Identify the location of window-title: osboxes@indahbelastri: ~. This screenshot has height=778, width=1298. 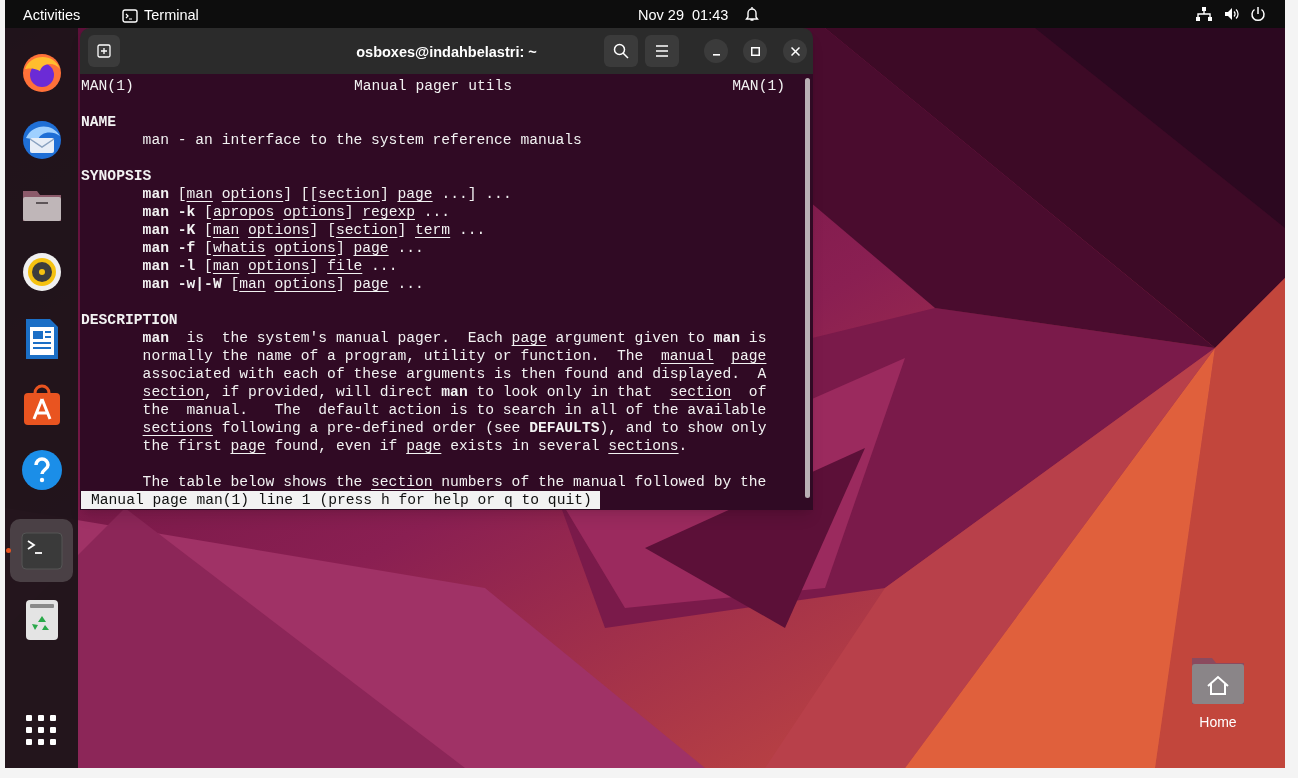
(446, 52).